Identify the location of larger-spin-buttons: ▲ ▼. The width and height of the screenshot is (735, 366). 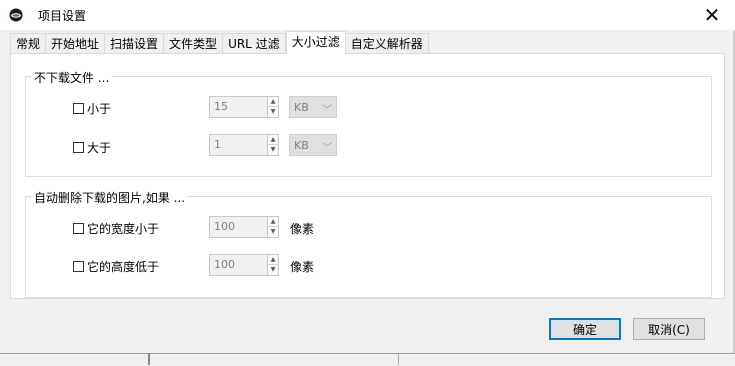
(272, 145).